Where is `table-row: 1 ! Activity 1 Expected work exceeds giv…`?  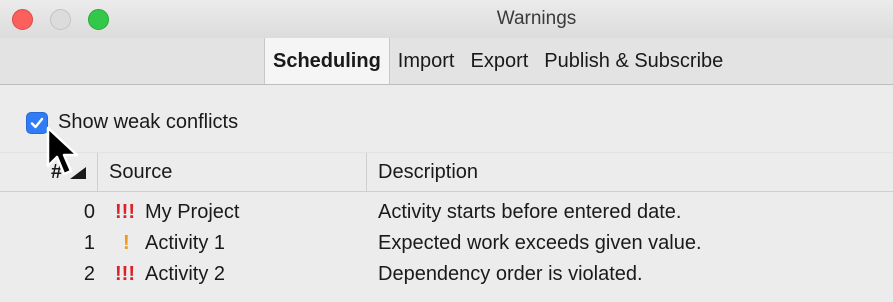
table-row: 1 ! Activity 1 Expected work exceeds giv… is located at coordinates (446, 243).